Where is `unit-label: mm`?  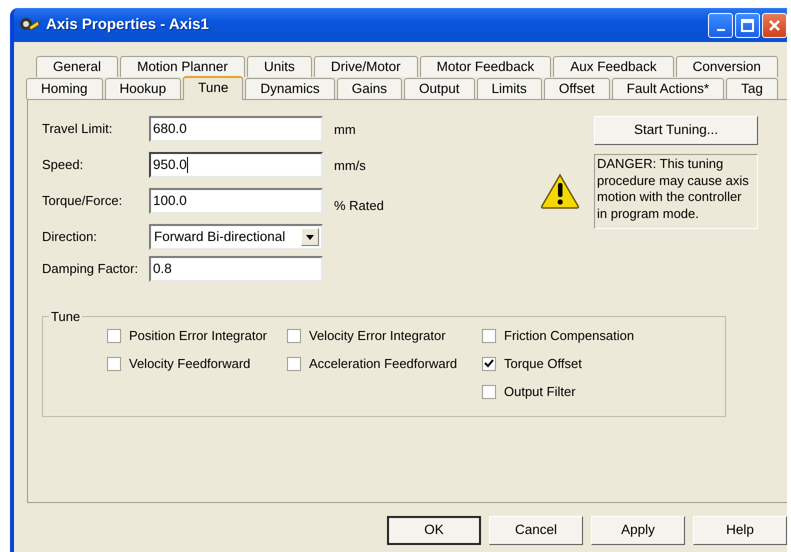
unit-label: mm is located at coordinates (345, 130).